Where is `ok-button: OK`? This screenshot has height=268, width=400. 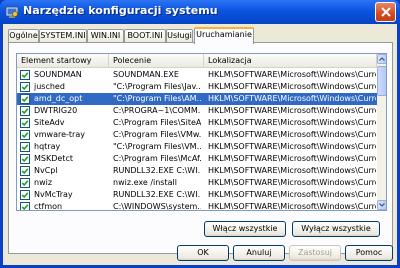 ok-button: OK is located at coordinates (203, 253).